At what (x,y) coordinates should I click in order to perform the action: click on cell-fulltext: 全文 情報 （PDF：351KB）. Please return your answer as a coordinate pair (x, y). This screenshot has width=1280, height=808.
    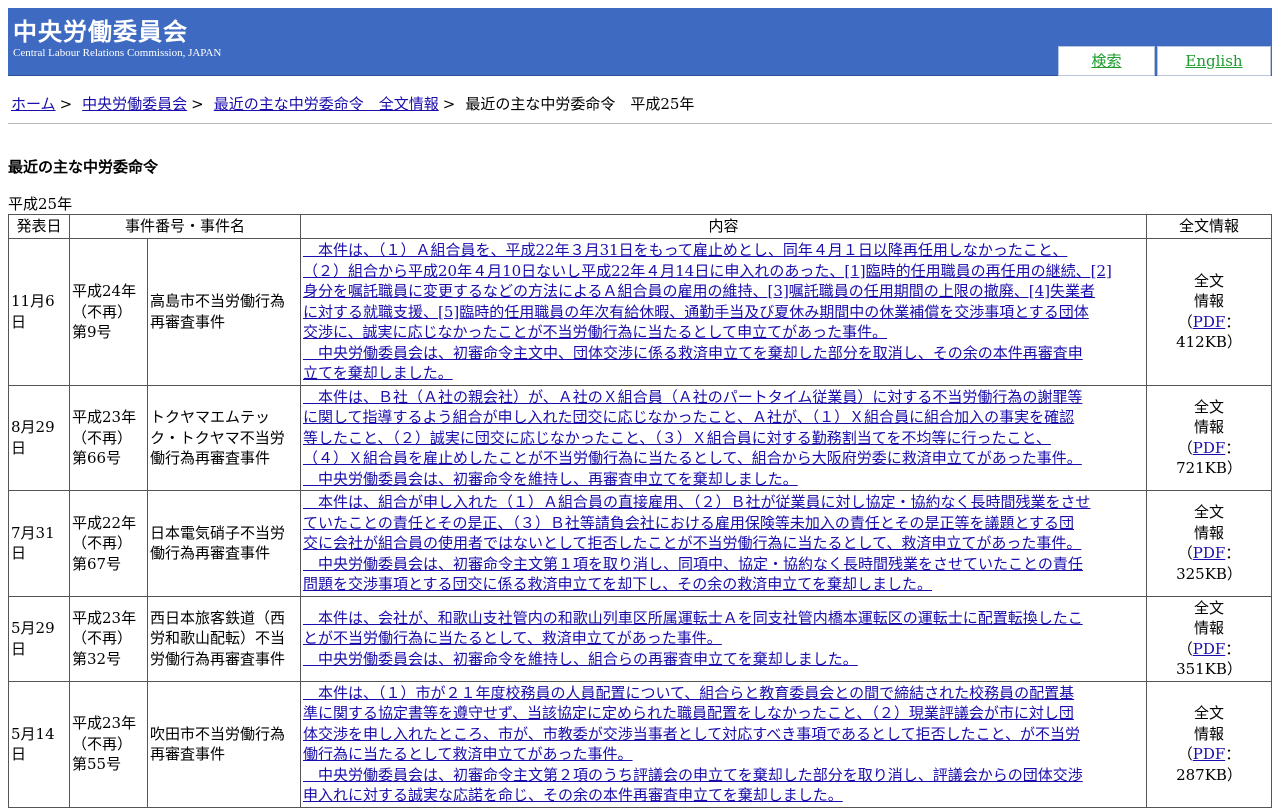
    Looking at the image, I should click on (1209, 638).